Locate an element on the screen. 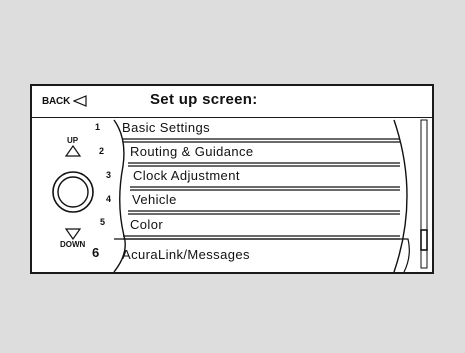 The height and width of the screenshot is (353, 465). down-triangle-icon is located at coordinates (73, 234).